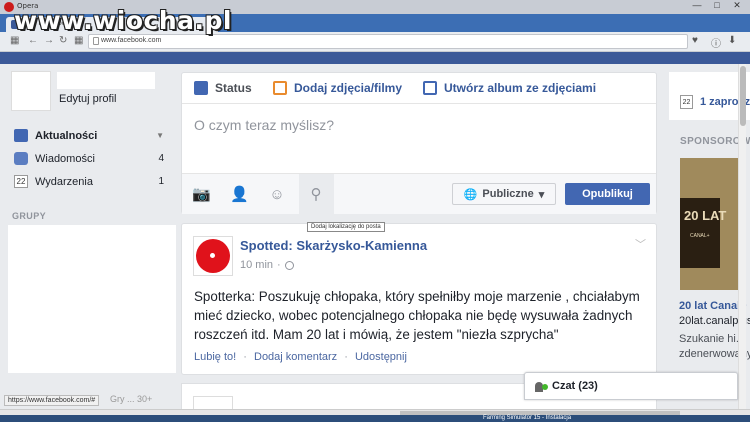 The image size is (750, 422). What do you see at coordinates (737, 5) in the screenshot?
I see `close-icon: ✕` at bounding box center [737, 5].